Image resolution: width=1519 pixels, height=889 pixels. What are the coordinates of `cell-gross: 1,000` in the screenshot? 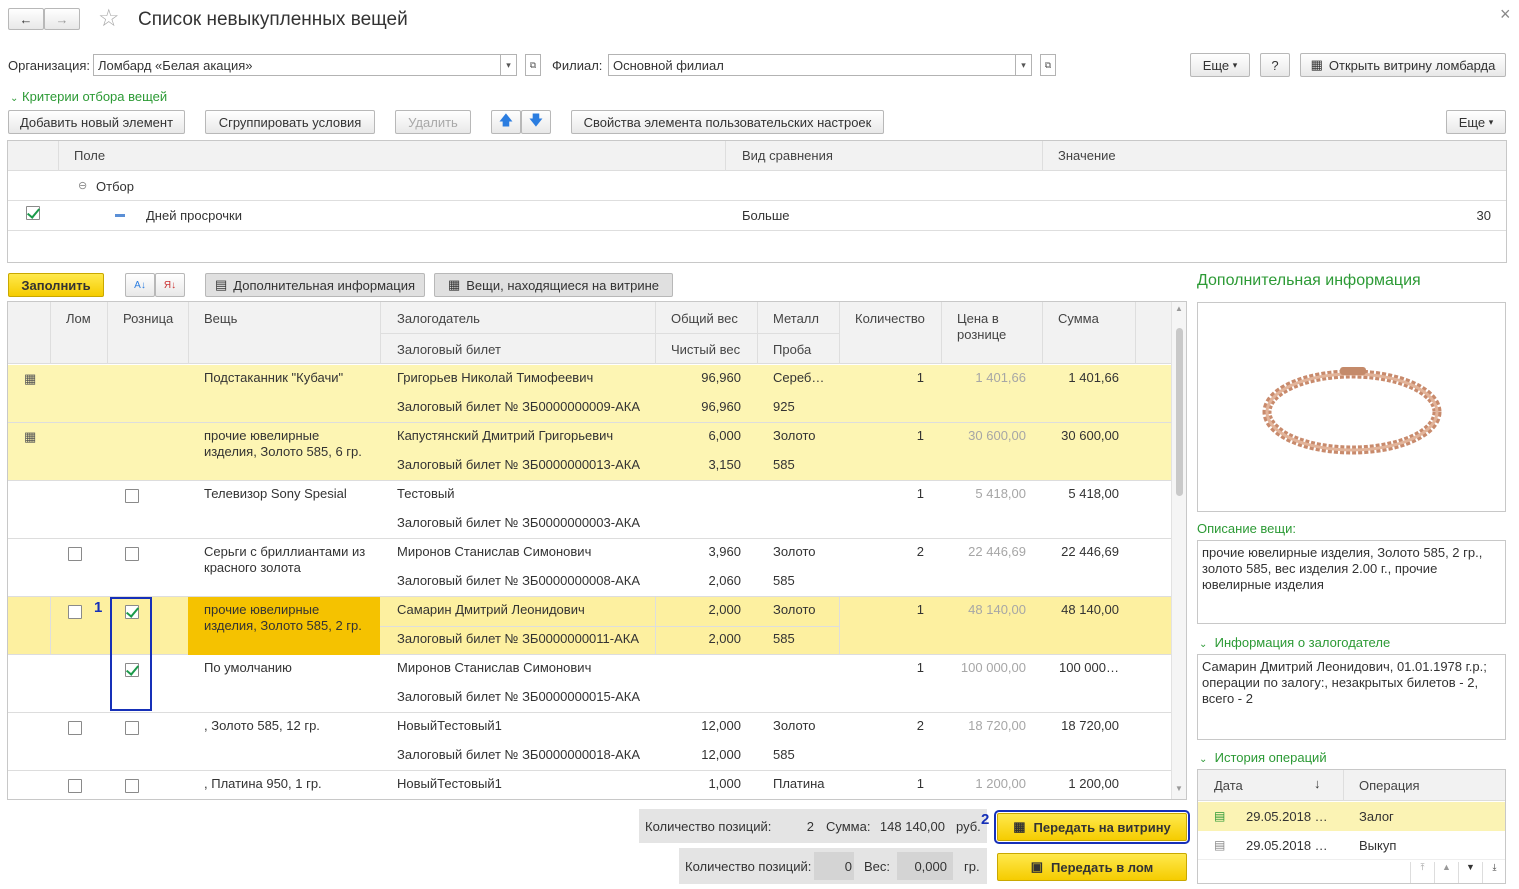 It's located at (724, 783).